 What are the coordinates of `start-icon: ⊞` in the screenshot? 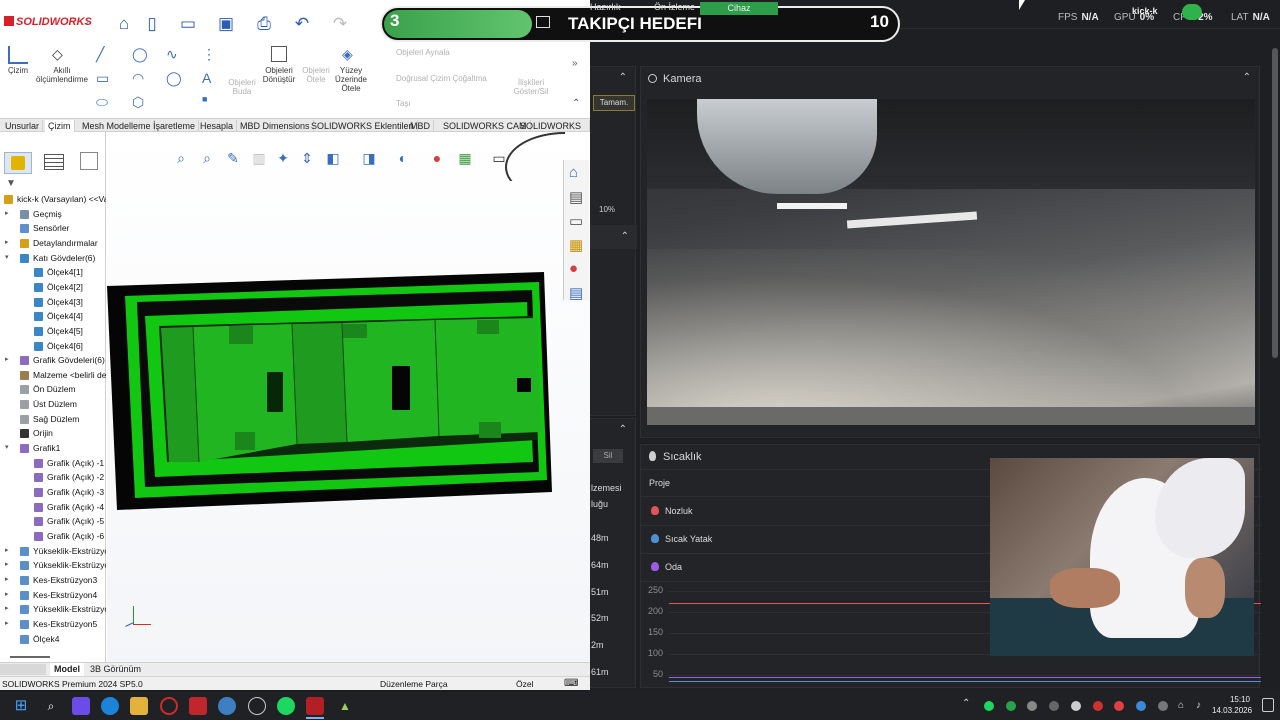 It's located at (21, 706).